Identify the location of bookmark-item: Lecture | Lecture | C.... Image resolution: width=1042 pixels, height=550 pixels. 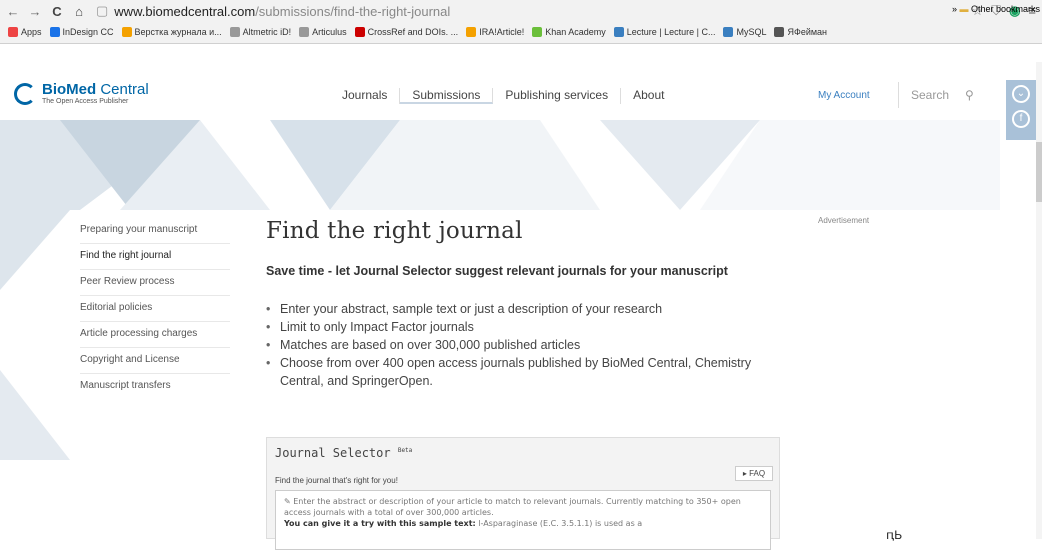
(664, 32).